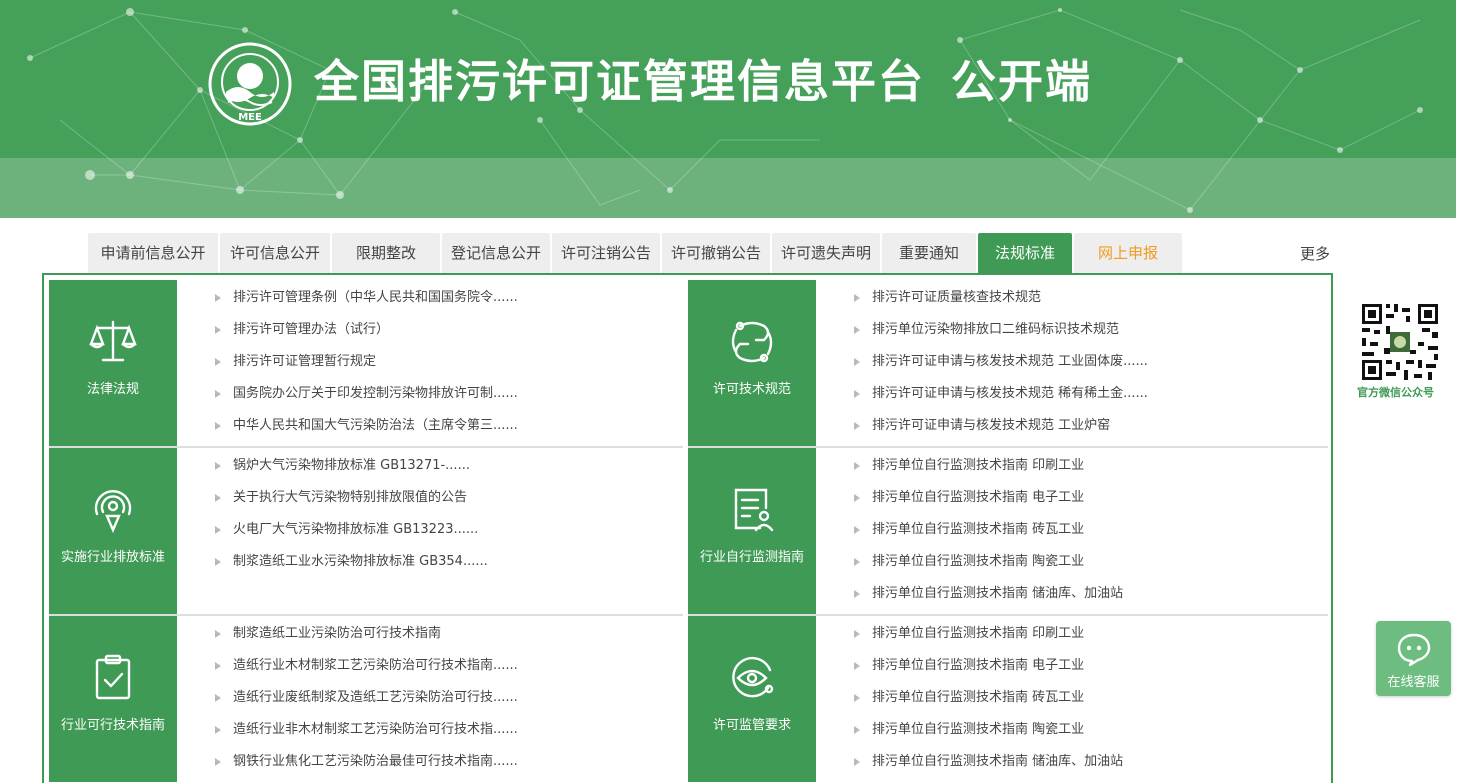 The width and height of the screenshot is (1461, 783). I want to click on list-item: 排污单位污染物排放口二维码标识技术规范, so click(1001, 336).